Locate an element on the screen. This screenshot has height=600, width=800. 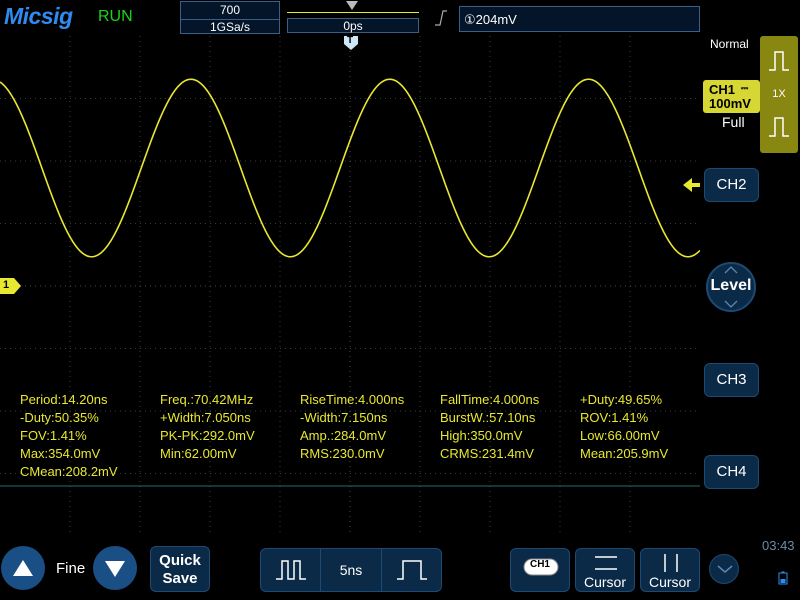
fine-label: Fine is located at coordinates (71, 568).